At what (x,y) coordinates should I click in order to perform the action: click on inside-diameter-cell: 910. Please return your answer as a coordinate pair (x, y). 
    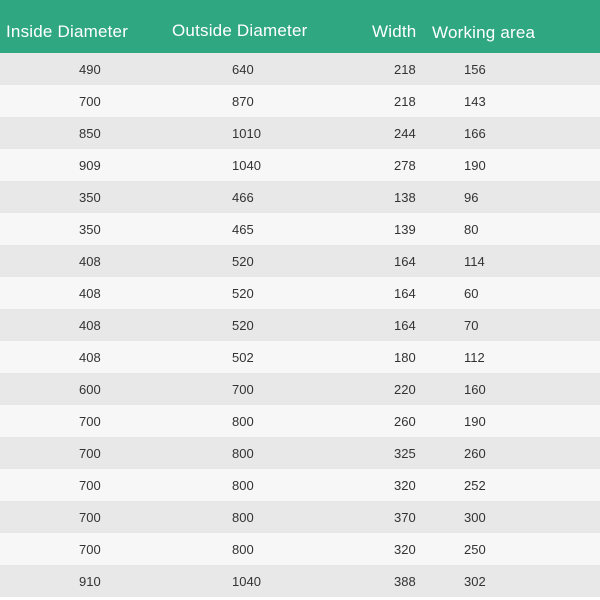
    Looking at the image, I should click on (90, 581).